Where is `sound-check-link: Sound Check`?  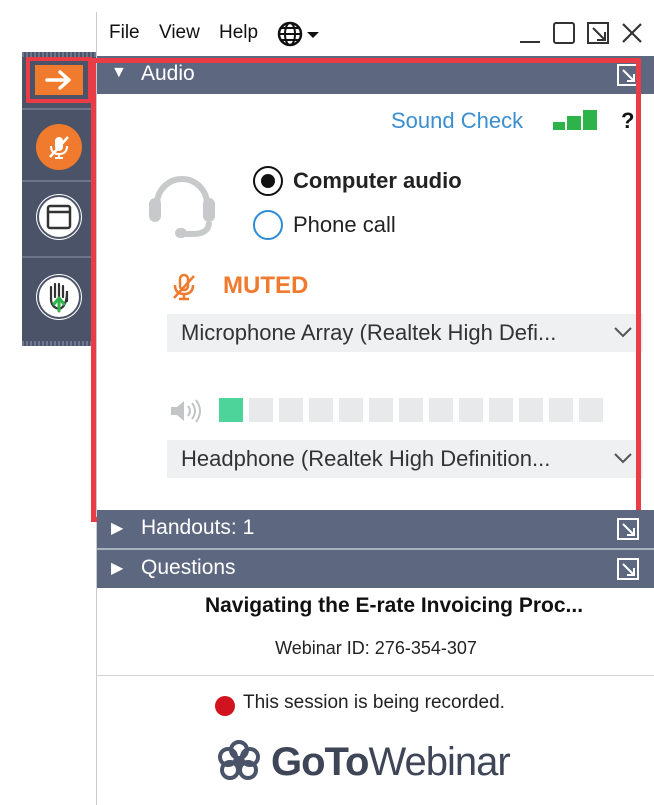
sound-check-link: Sound Check is located at coordinates (457, 121).